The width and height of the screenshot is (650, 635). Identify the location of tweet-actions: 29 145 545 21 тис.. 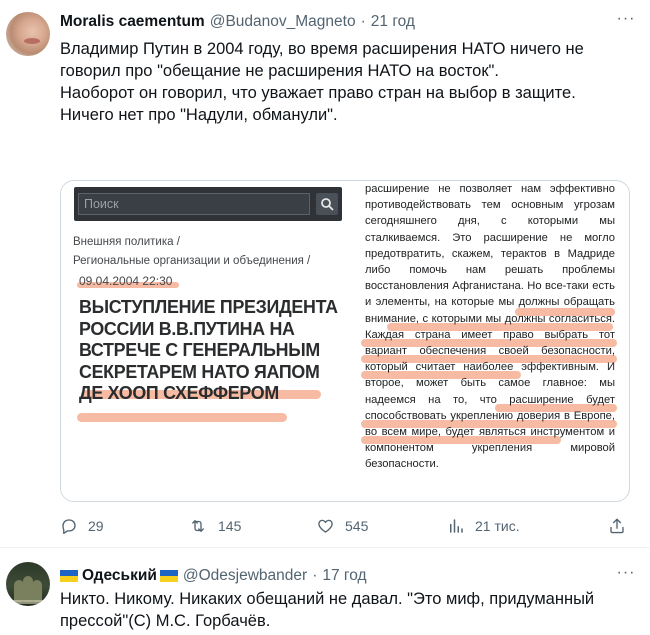
(345, 526).